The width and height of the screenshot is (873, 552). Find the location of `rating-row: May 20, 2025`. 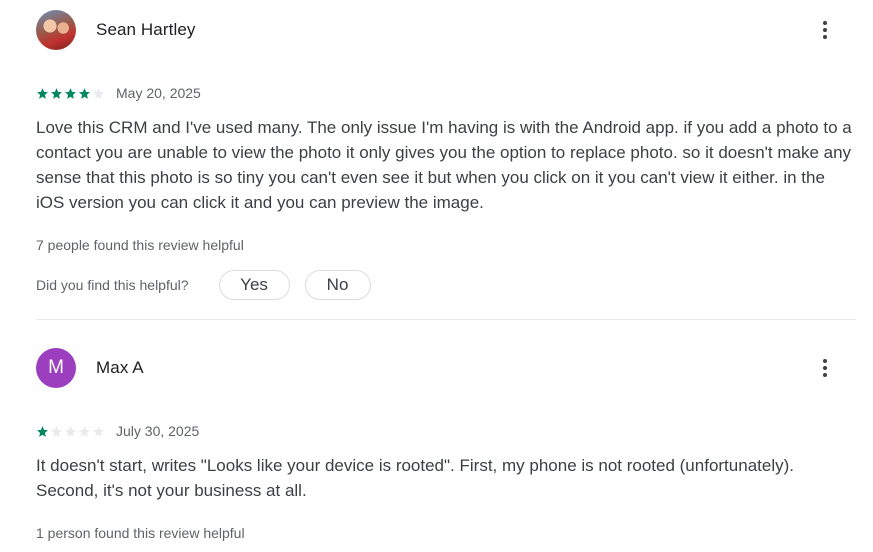

rating-row: May 20, 2025 is located at coordinates (118, 93).